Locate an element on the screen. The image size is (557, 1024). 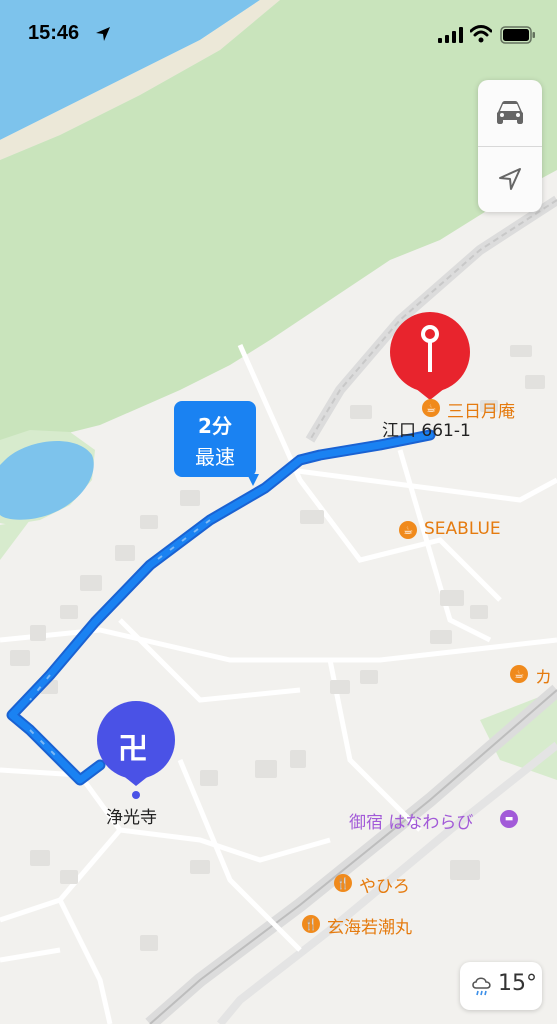
bed-icon: ▬ is located at coordinates (509, 819).